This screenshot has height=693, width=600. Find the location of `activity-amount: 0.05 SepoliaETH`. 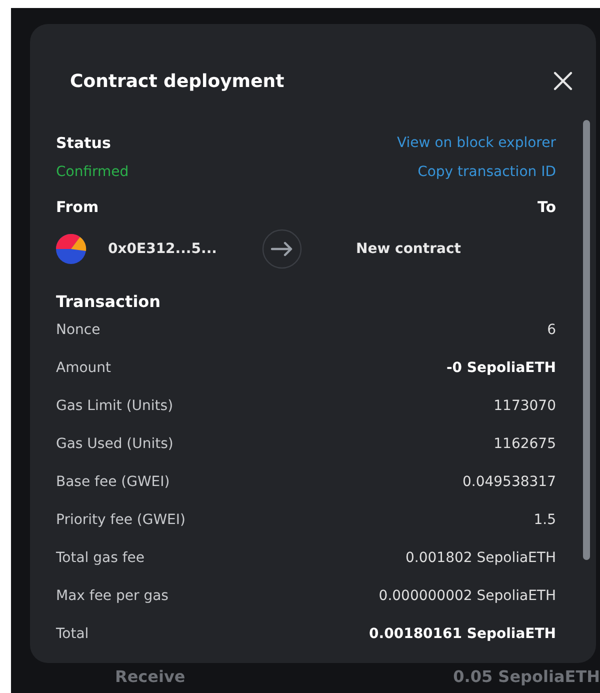

activity-amount: 0.05 SepoliaETH is located at coordinates (526, 676).